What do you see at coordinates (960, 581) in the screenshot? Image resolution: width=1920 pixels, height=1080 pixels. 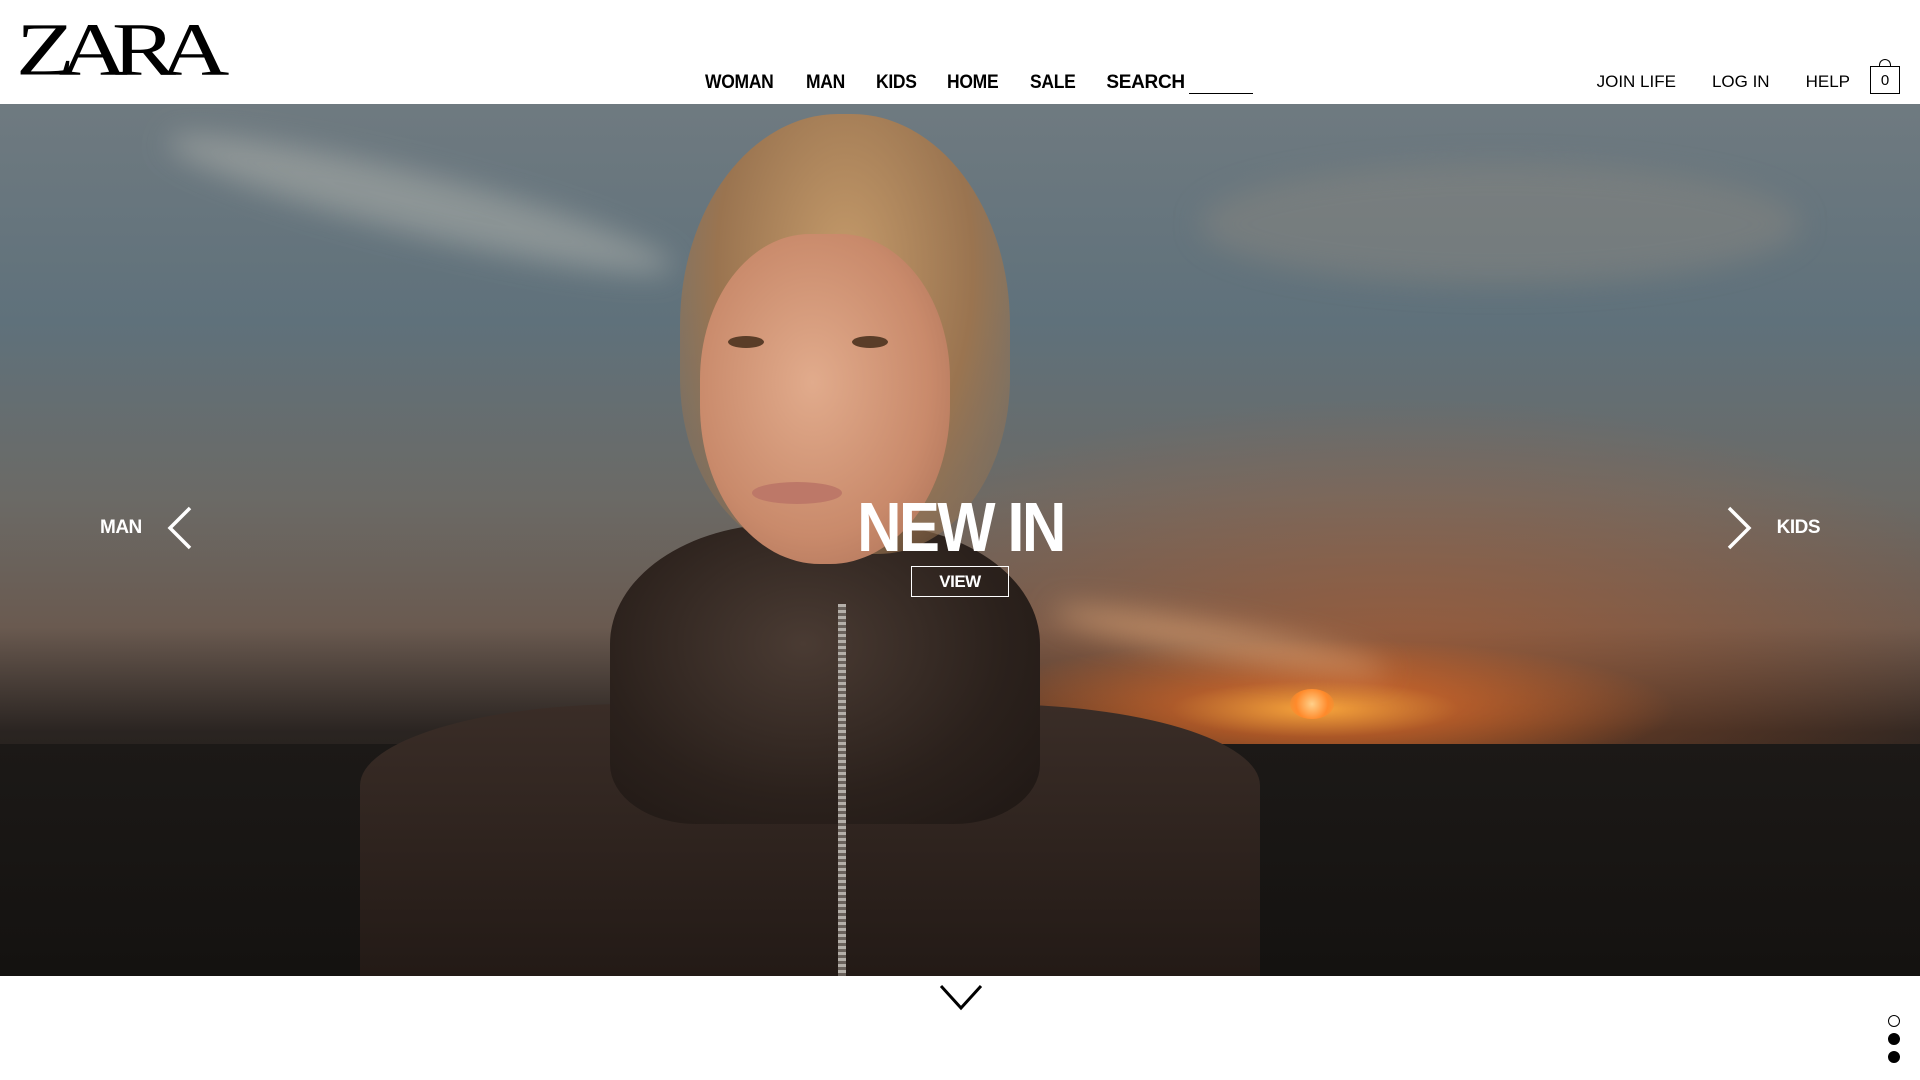 I see `view-button: VIEW` at bounding box center [960, 581].